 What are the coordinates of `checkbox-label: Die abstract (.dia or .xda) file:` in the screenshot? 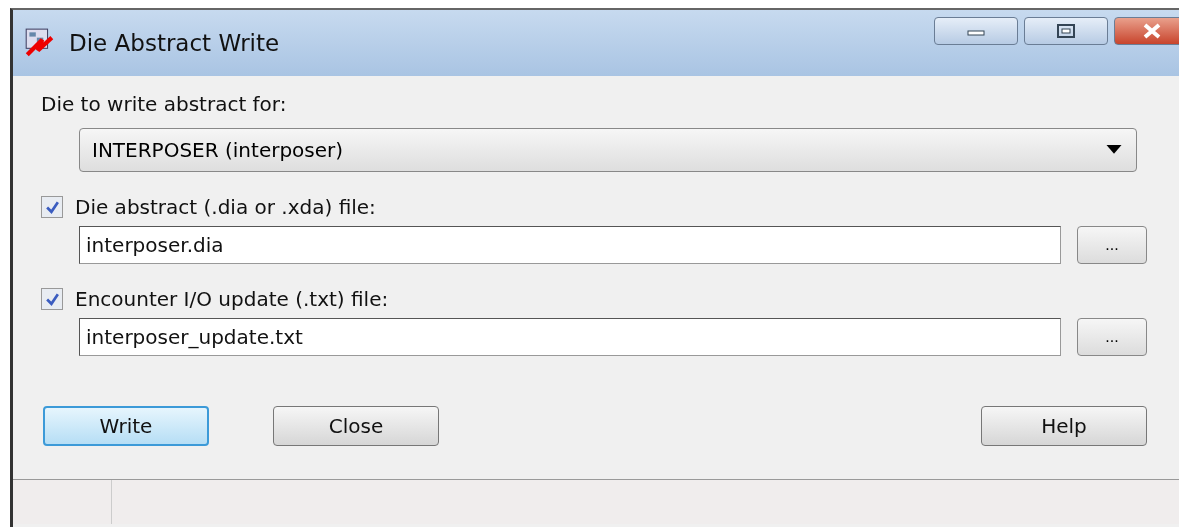 It's located at (225, 207).